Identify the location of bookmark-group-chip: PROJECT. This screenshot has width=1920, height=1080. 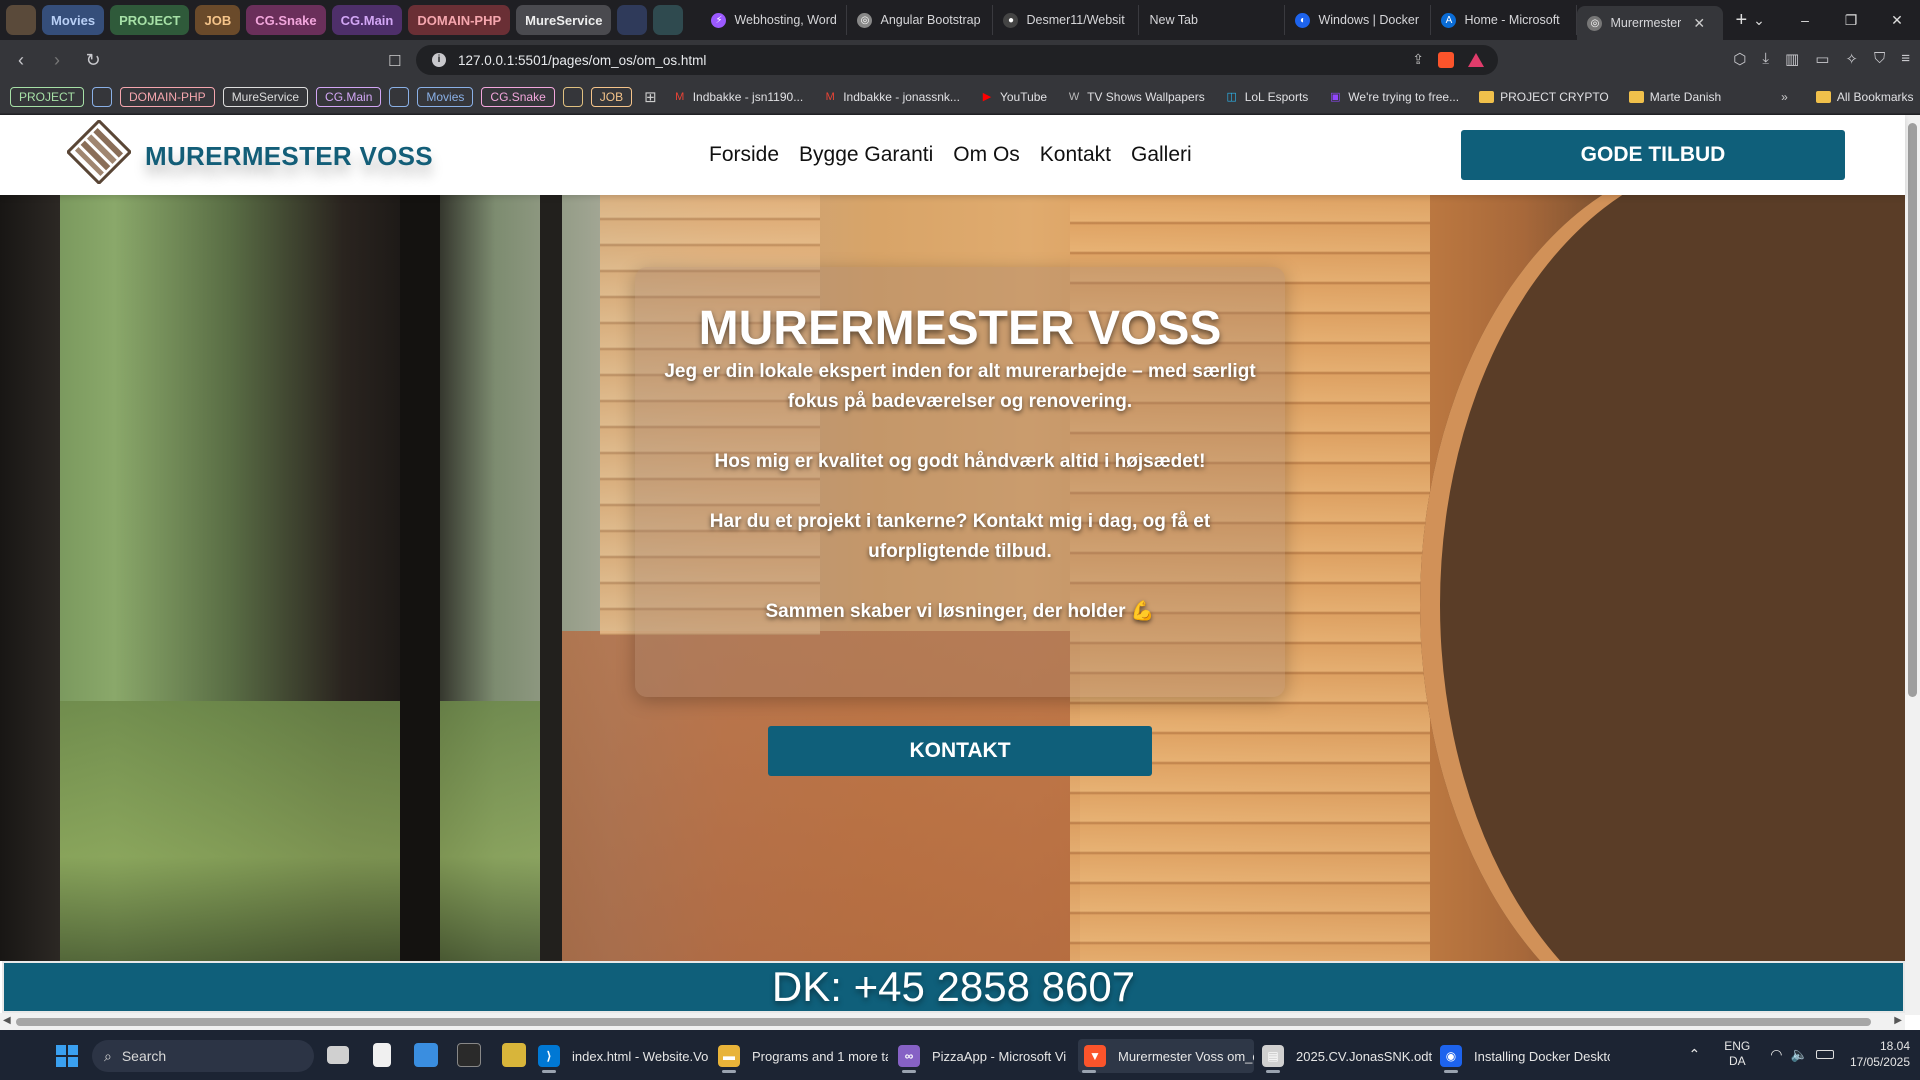
(47, 96).